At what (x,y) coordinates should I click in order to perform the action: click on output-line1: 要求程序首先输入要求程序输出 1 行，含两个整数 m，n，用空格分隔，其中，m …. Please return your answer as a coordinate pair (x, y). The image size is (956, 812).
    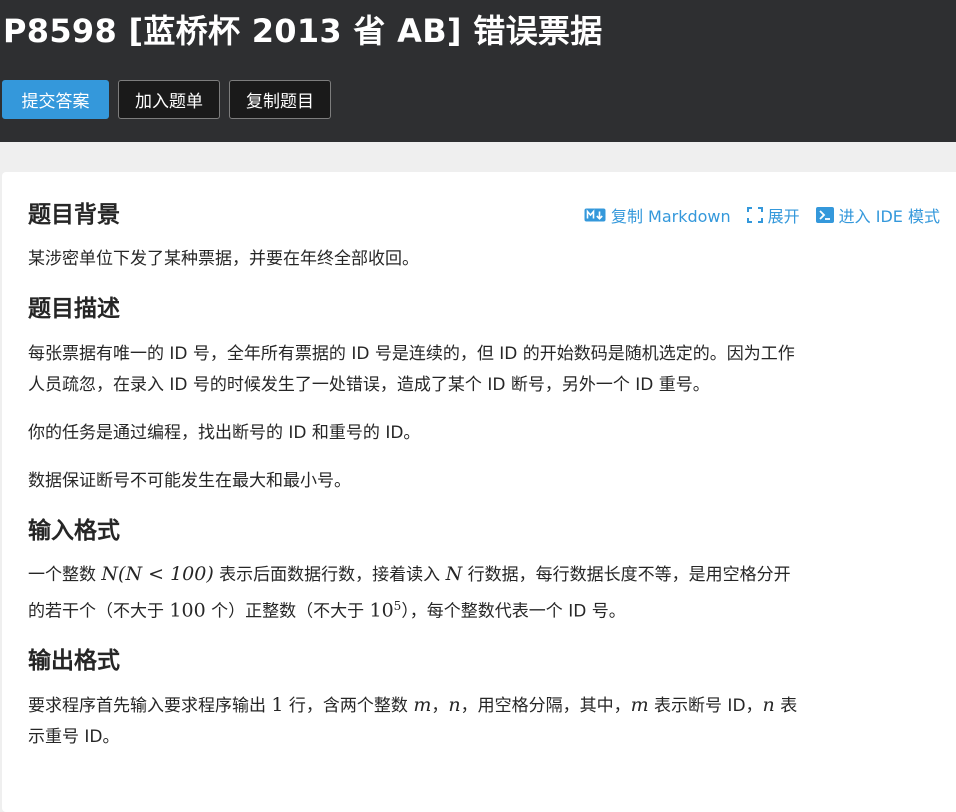
    Looking at the image, I should click on (492, 706).